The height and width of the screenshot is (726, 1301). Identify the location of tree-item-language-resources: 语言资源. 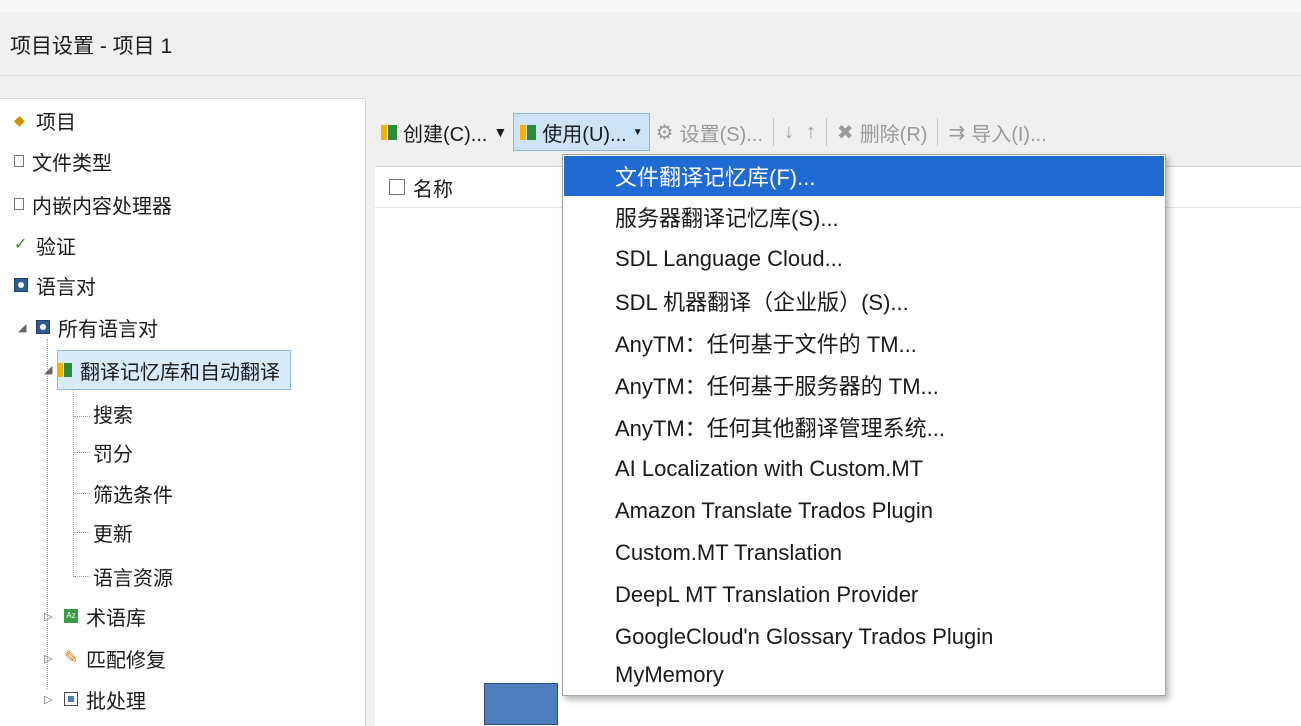
(133, 576).